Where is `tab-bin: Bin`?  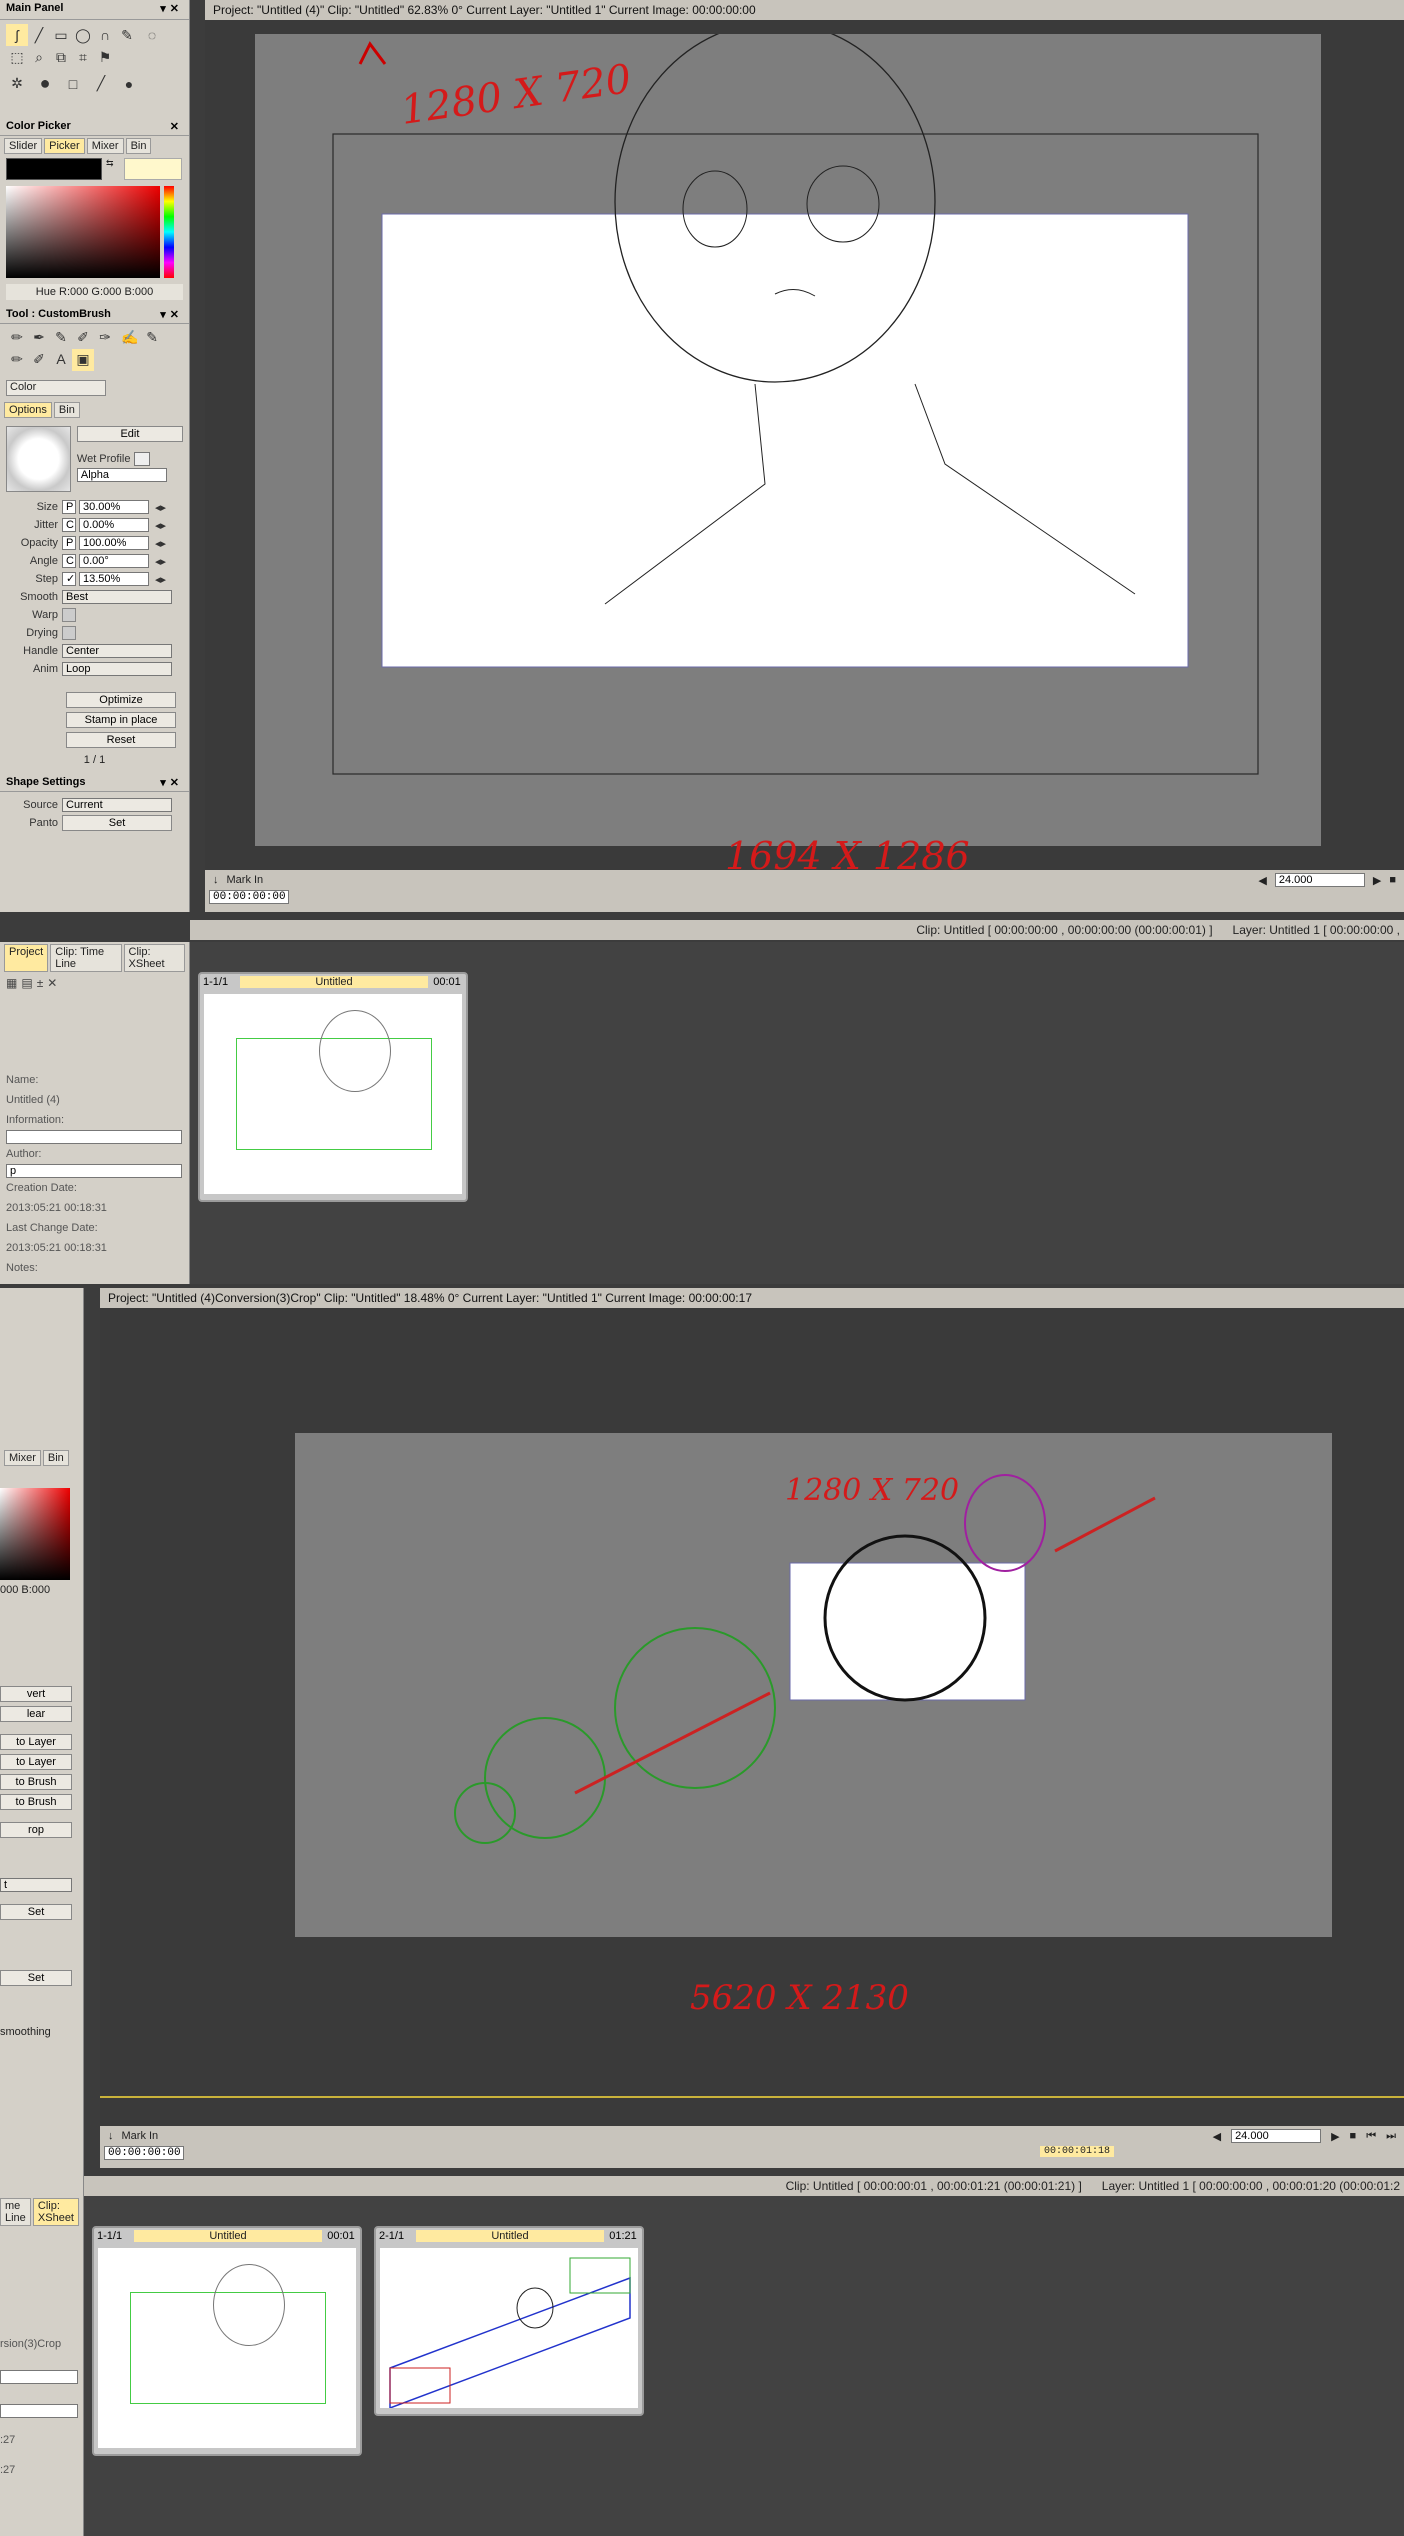
tab-bin: Bin is located at coordinates (138, 146).